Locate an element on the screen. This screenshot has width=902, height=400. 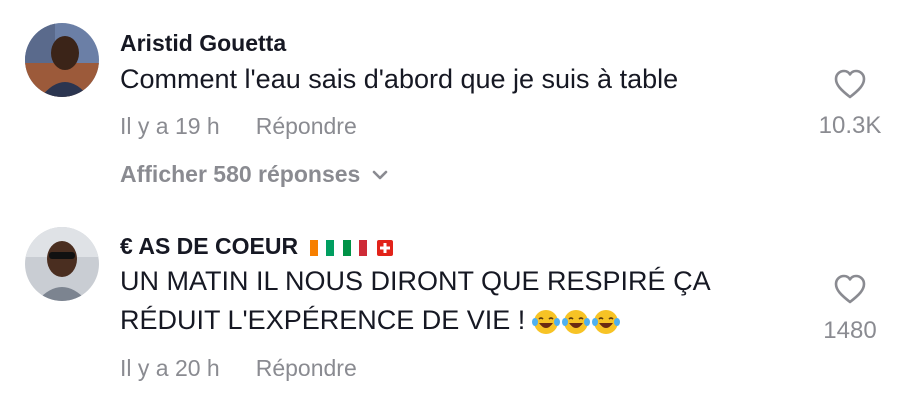
like-button: 10.3K is located at coordinates (850, 104).